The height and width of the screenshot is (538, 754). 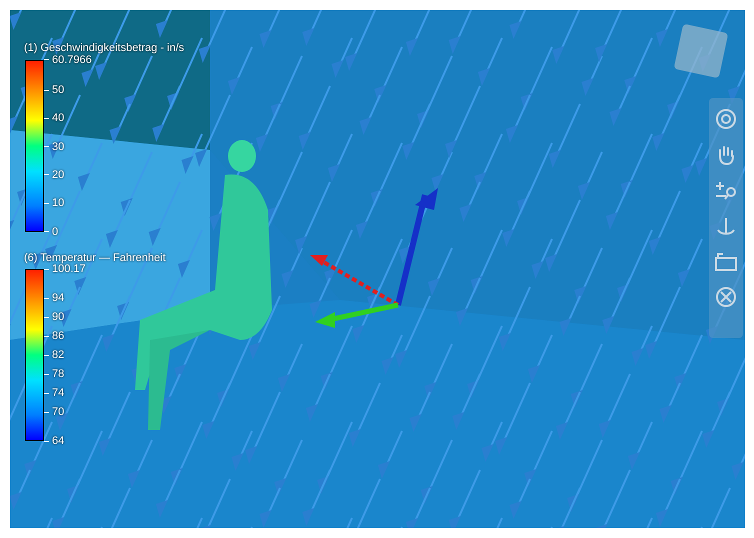 I want to click on legend-value: 78, so click(x=58, y=374).